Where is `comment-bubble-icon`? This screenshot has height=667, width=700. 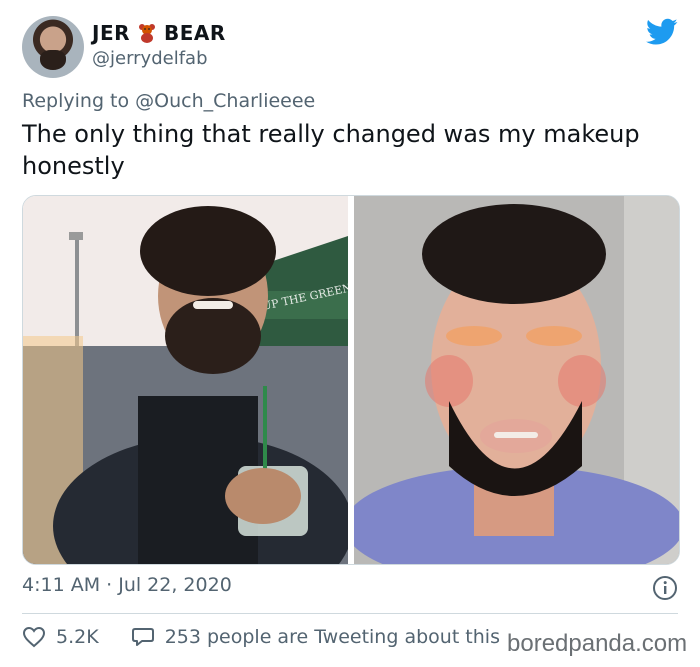
comment-bubble-icon is located at coordinates (142, 637).